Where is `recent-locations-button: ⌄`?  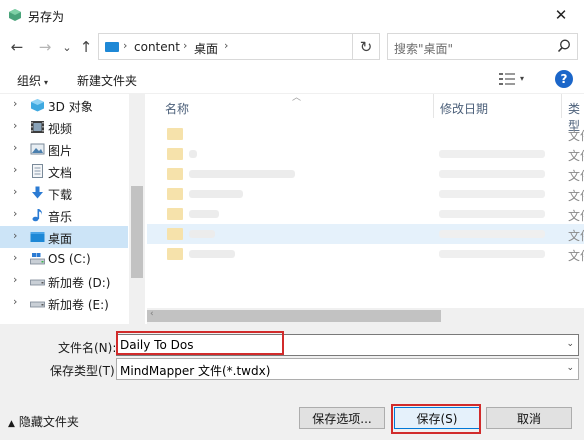 recent-locations-button: ⌄ is located at coordinates (67, 47).